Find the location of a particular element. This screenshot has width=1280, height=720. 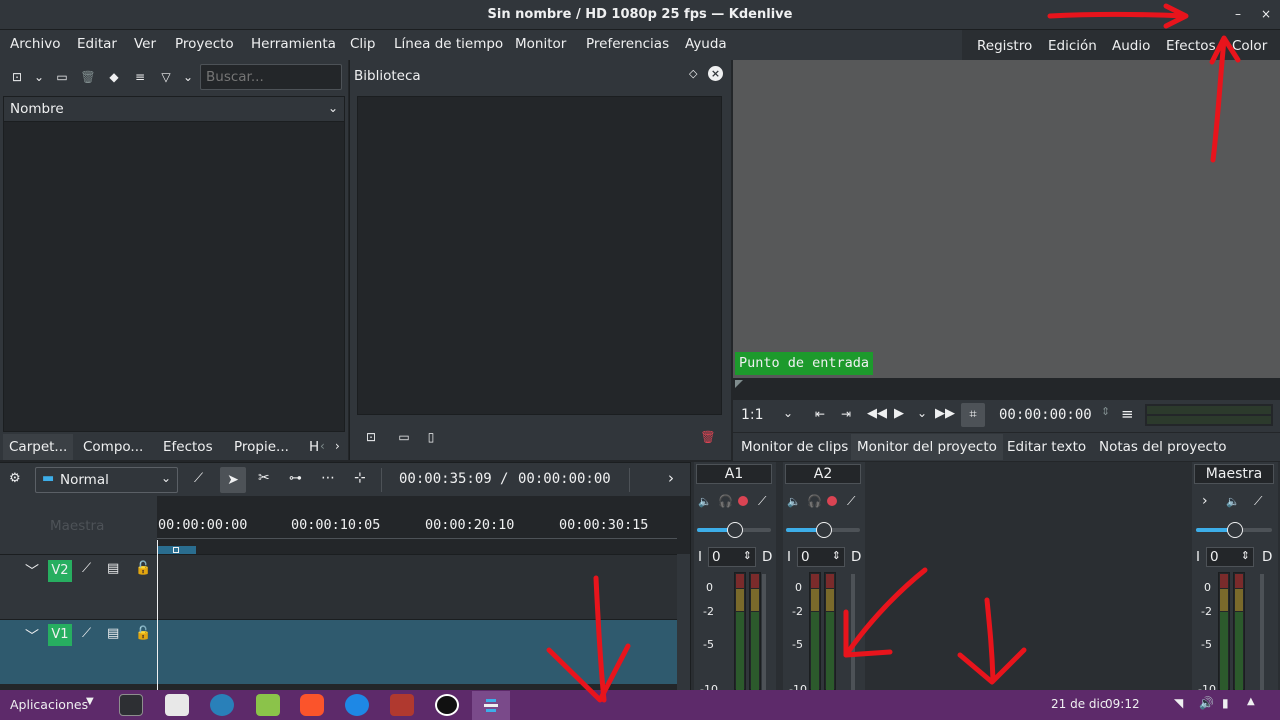

layout-audio: Audio is located at coordinates (1131, 46).